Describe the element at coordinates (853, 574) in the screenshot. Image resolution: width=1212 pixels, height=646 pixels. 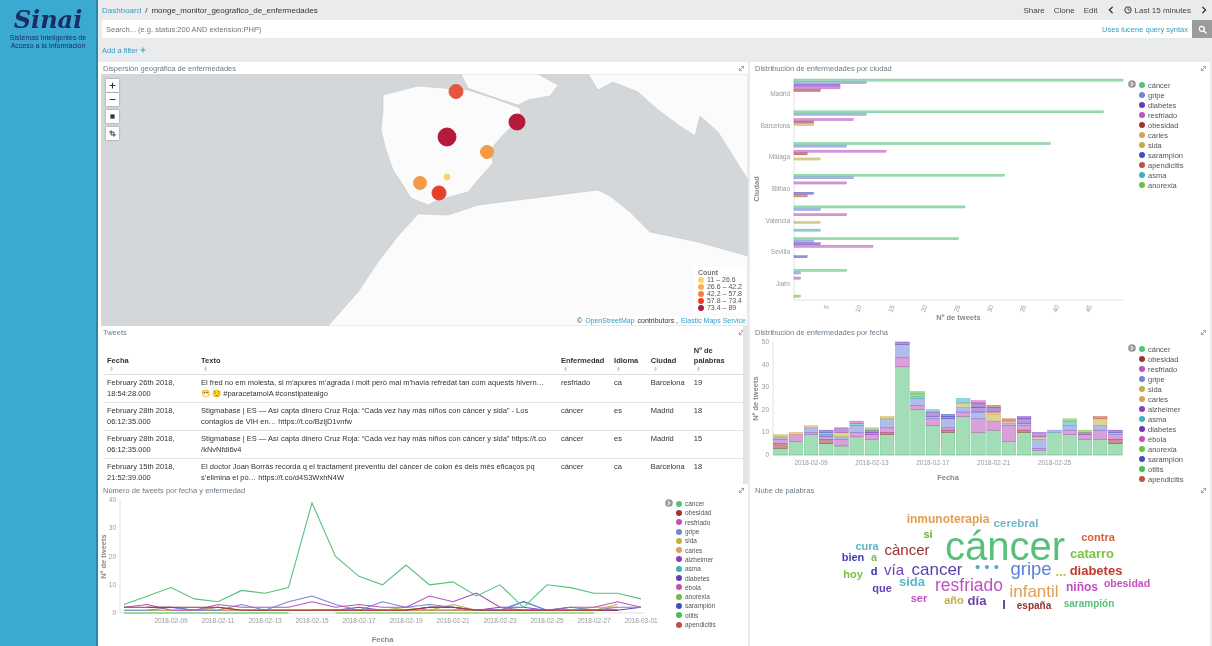
I see `cloud-word: hoy` at that location.